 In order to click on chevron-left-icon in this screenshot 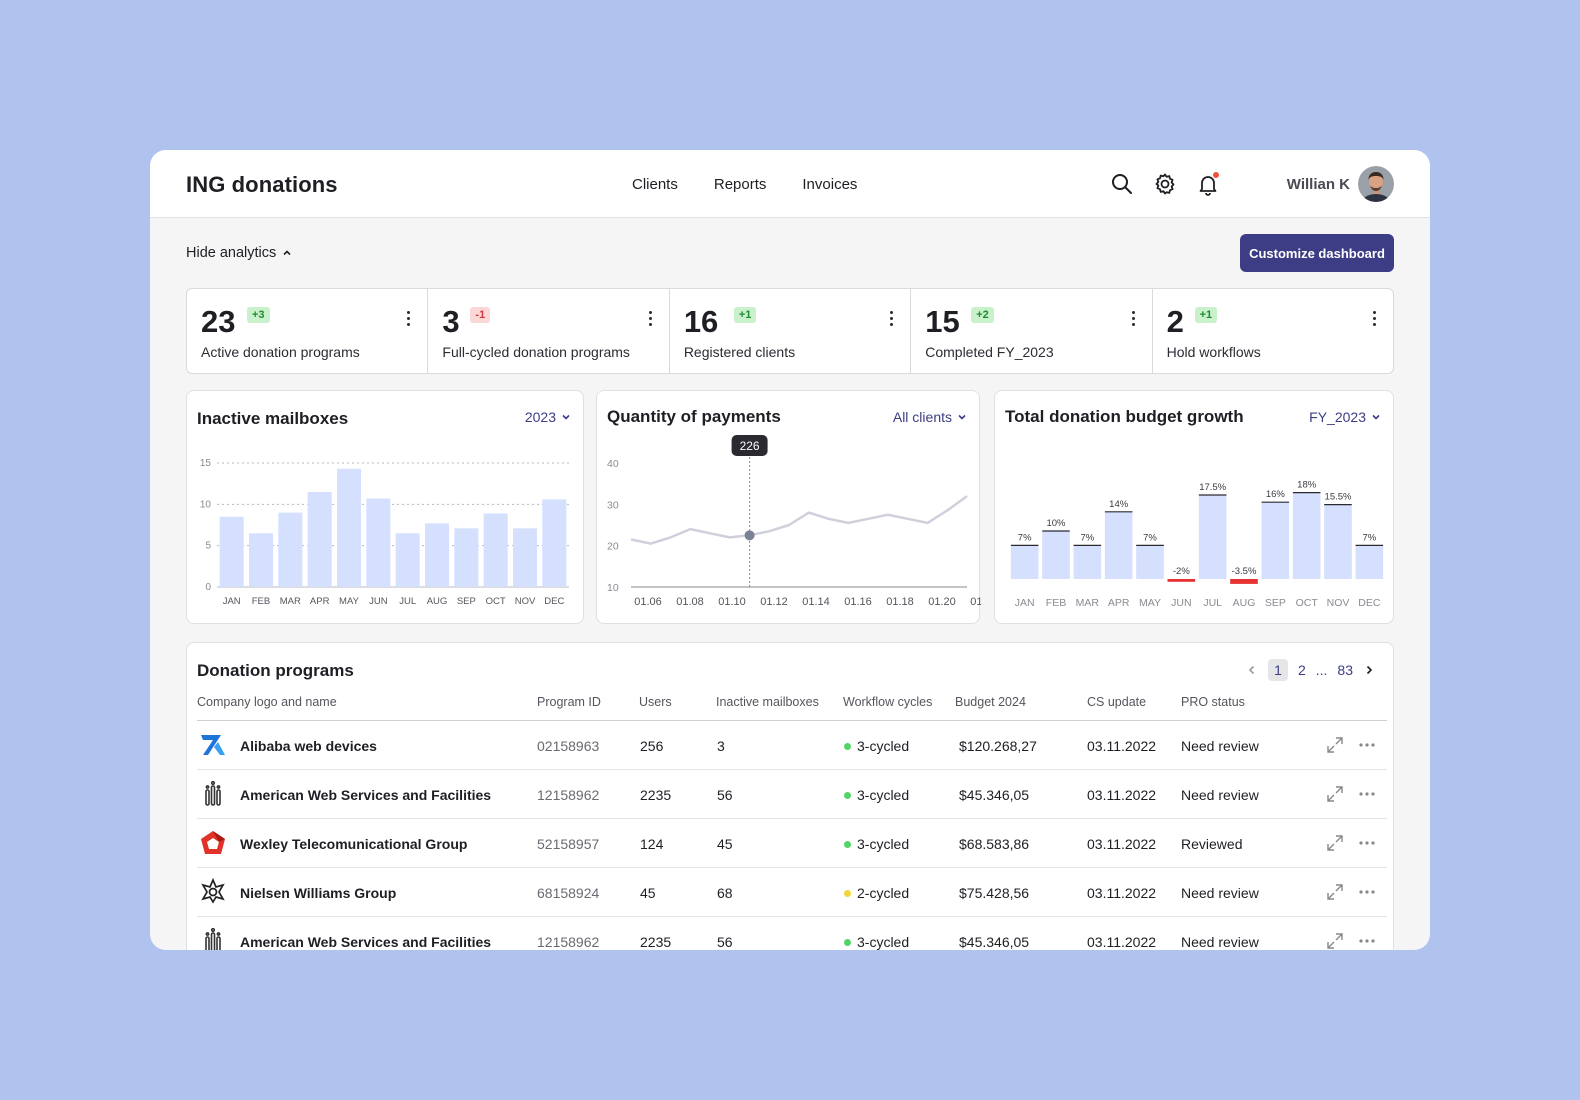, I will do `click(1252, 670)`.